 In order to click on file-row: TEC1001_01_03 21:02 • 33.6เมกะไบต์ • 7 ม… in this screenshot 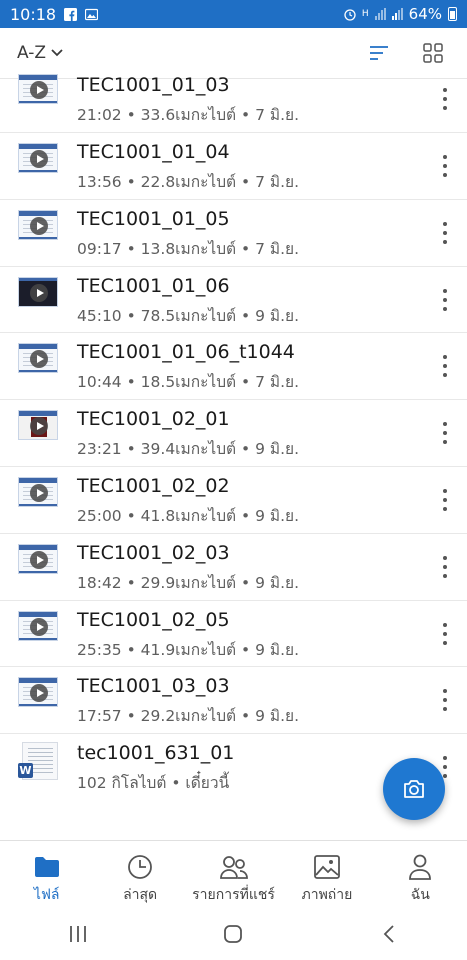, I will do `click(233, 103)`.